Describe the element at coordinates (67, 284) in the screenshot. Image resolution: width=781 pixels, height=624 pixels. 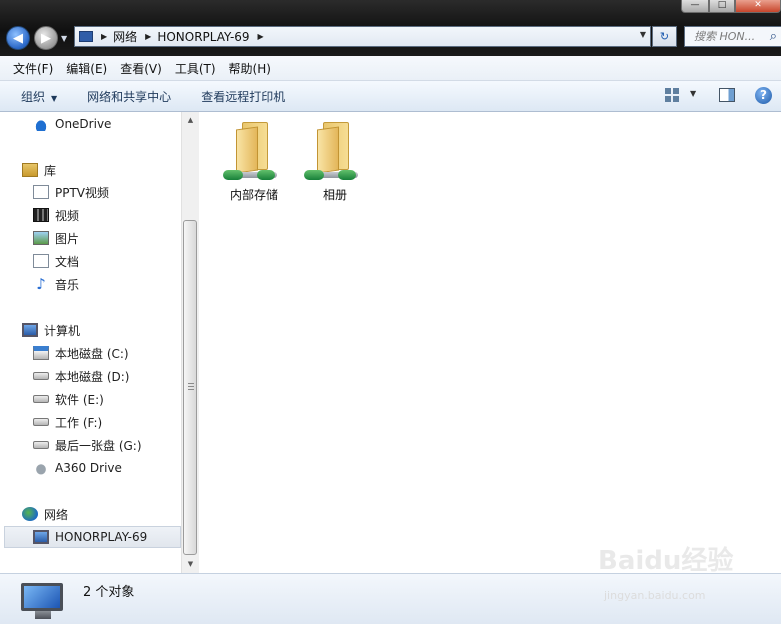
I see `sidebar-item-label: 音乐` at that location.